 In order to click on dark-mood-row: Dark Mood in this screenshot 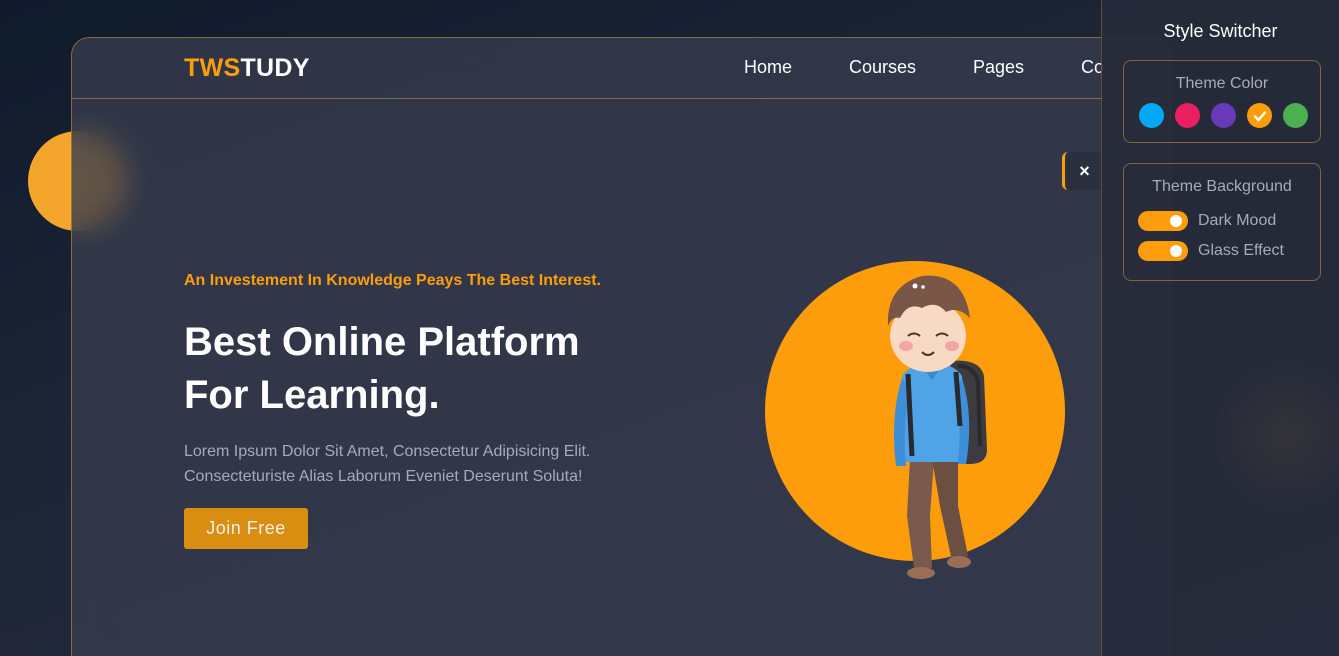, I will do `click(1225, 221)`.